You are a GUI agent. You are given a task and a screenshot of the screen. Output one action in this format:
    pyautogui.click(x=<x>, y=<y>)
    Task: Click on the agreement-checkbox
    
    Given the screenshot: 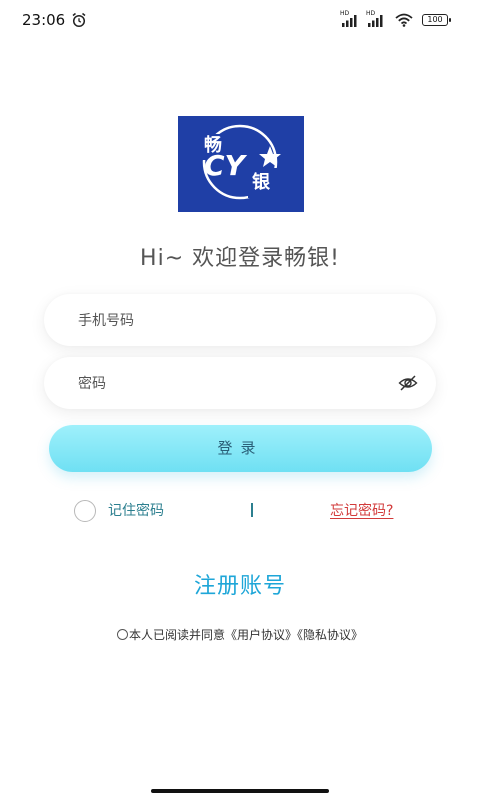 What is the action you would take?
    pyautogui.click(x=122, y=634)
    